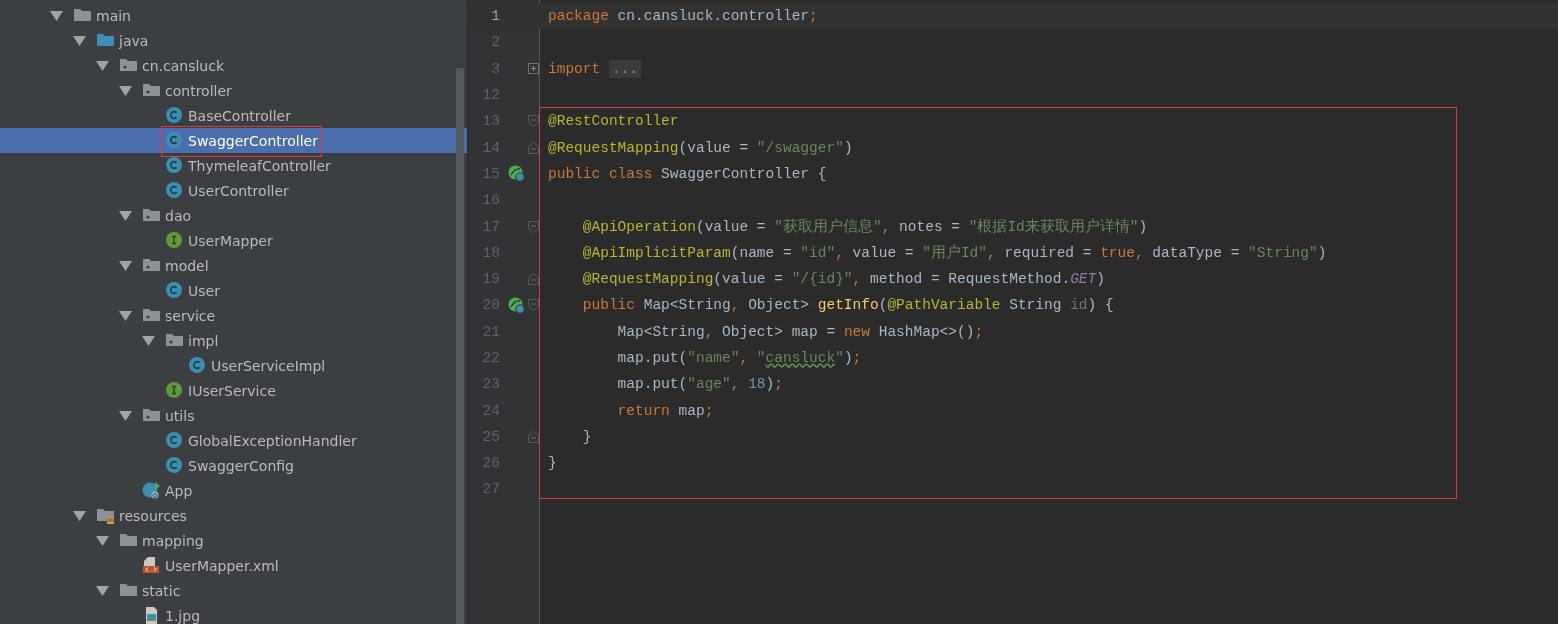  I want to click on code-line: package cn.cansluck.controller;, so click(683, 16).